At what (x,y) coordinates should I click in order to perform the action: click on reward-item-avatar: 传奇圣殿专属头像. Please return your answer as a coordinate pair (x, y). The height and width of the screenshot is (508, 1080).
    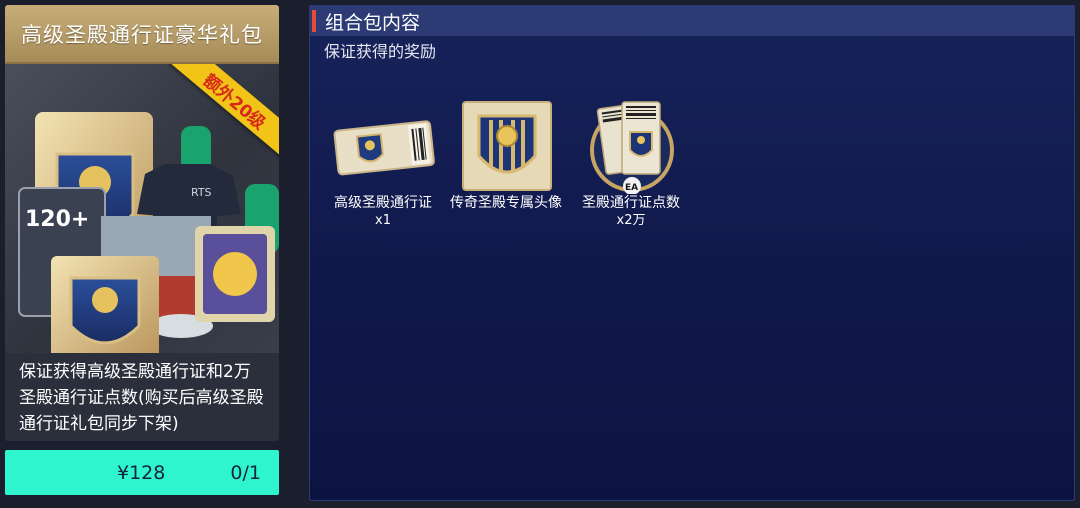
    Looking at the image, I should click on (506, 155).